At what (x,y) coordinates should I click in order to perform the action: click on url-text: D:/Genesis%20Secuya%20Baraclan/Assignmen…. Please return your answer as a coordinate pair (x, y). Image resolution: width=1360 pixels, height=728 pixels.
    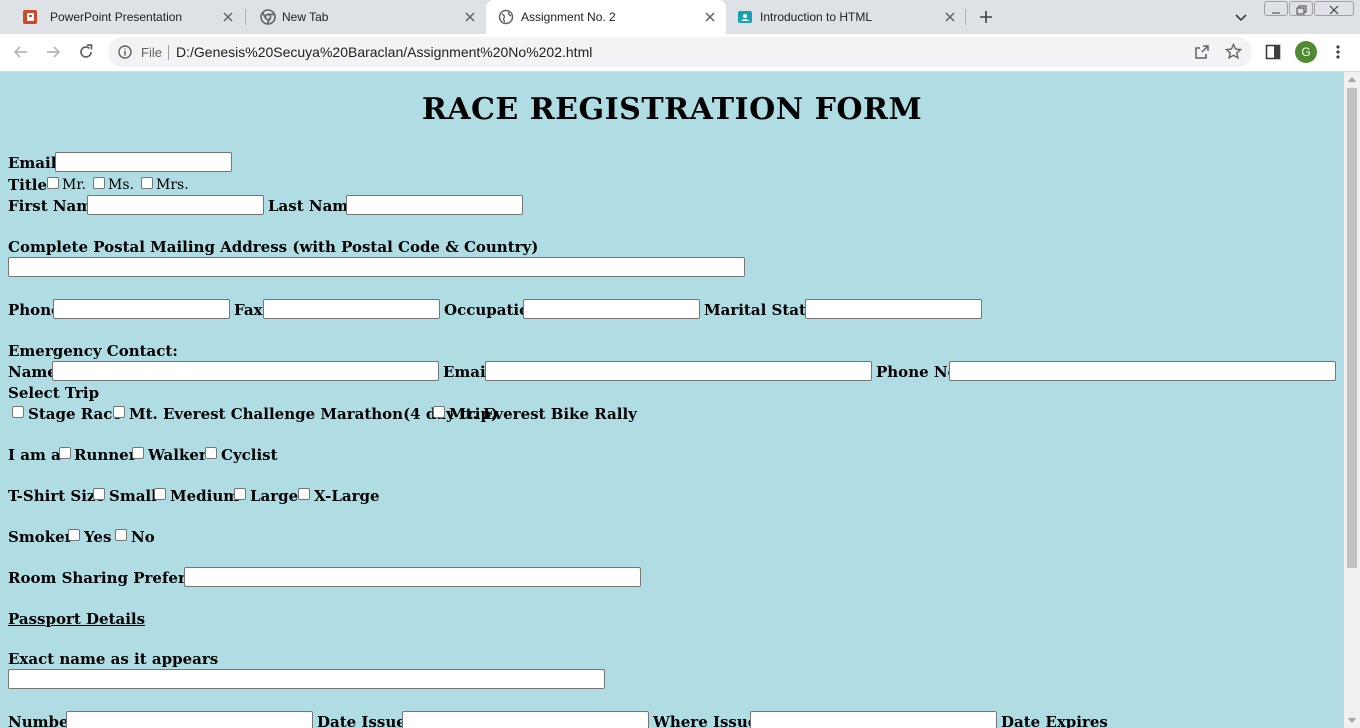
    Looking at the image, I should click on (384, 52).